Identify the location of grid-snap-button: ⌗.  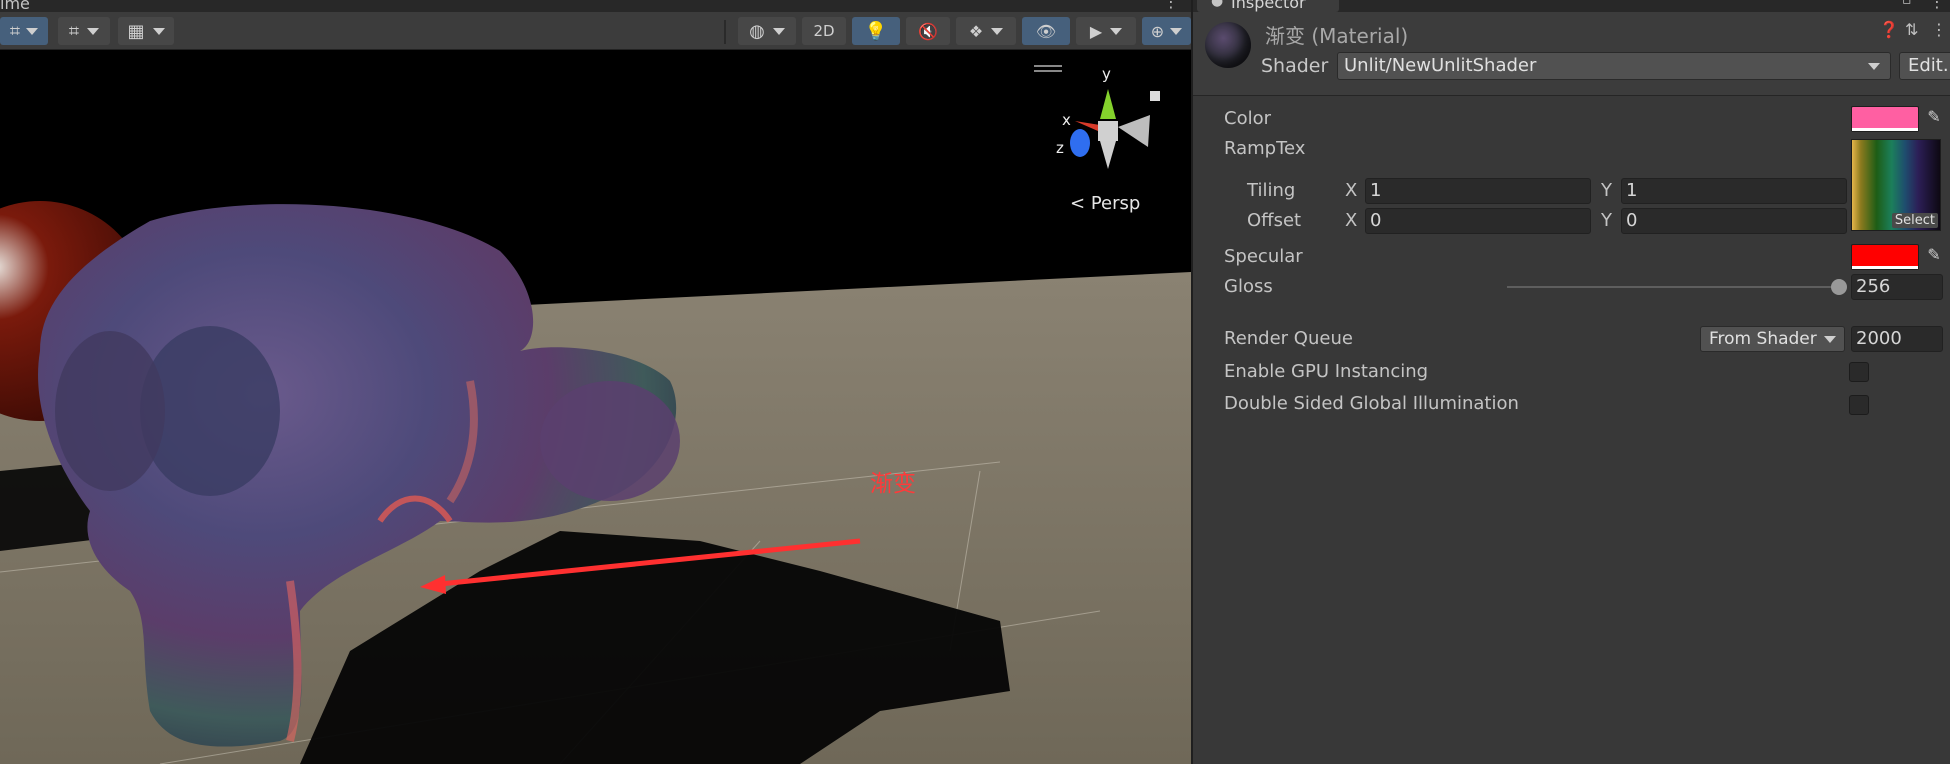
(24, 31).